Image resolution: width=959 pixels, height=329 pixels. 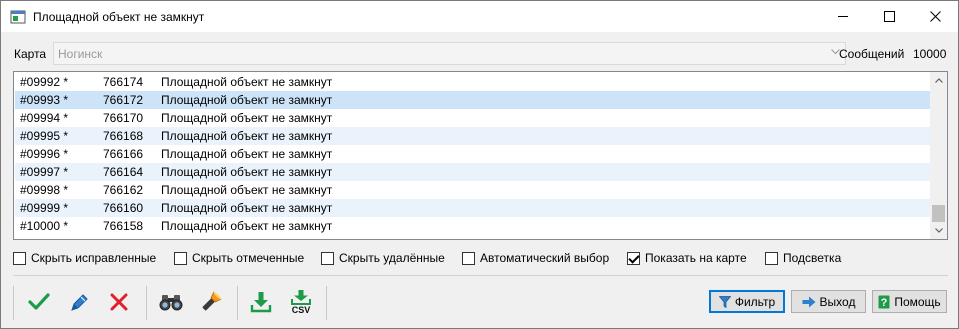 I want to click on help-icon: ?, so click(x=884, y=302).